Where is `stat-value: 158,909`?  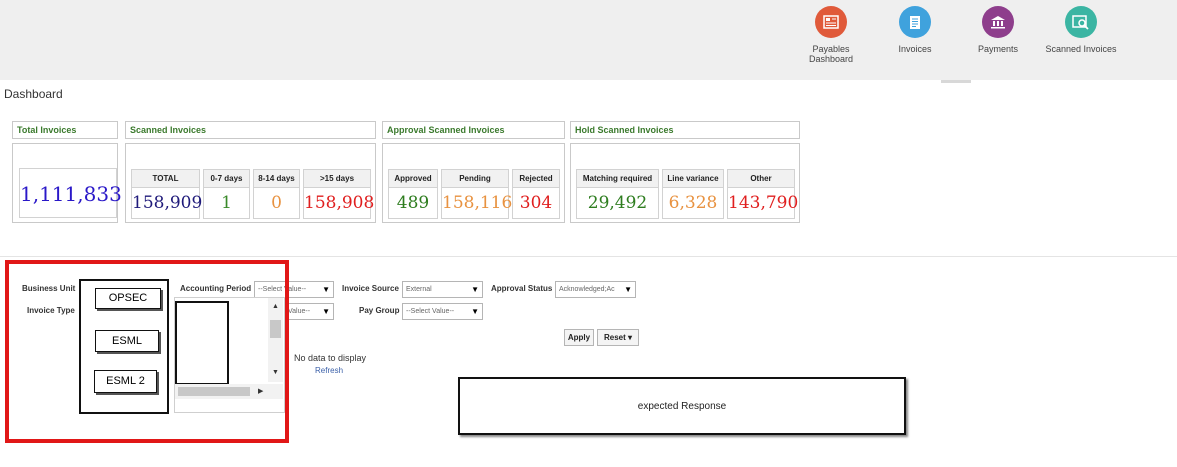 stat-value: 158,909 is located at coordinates (167, 203).